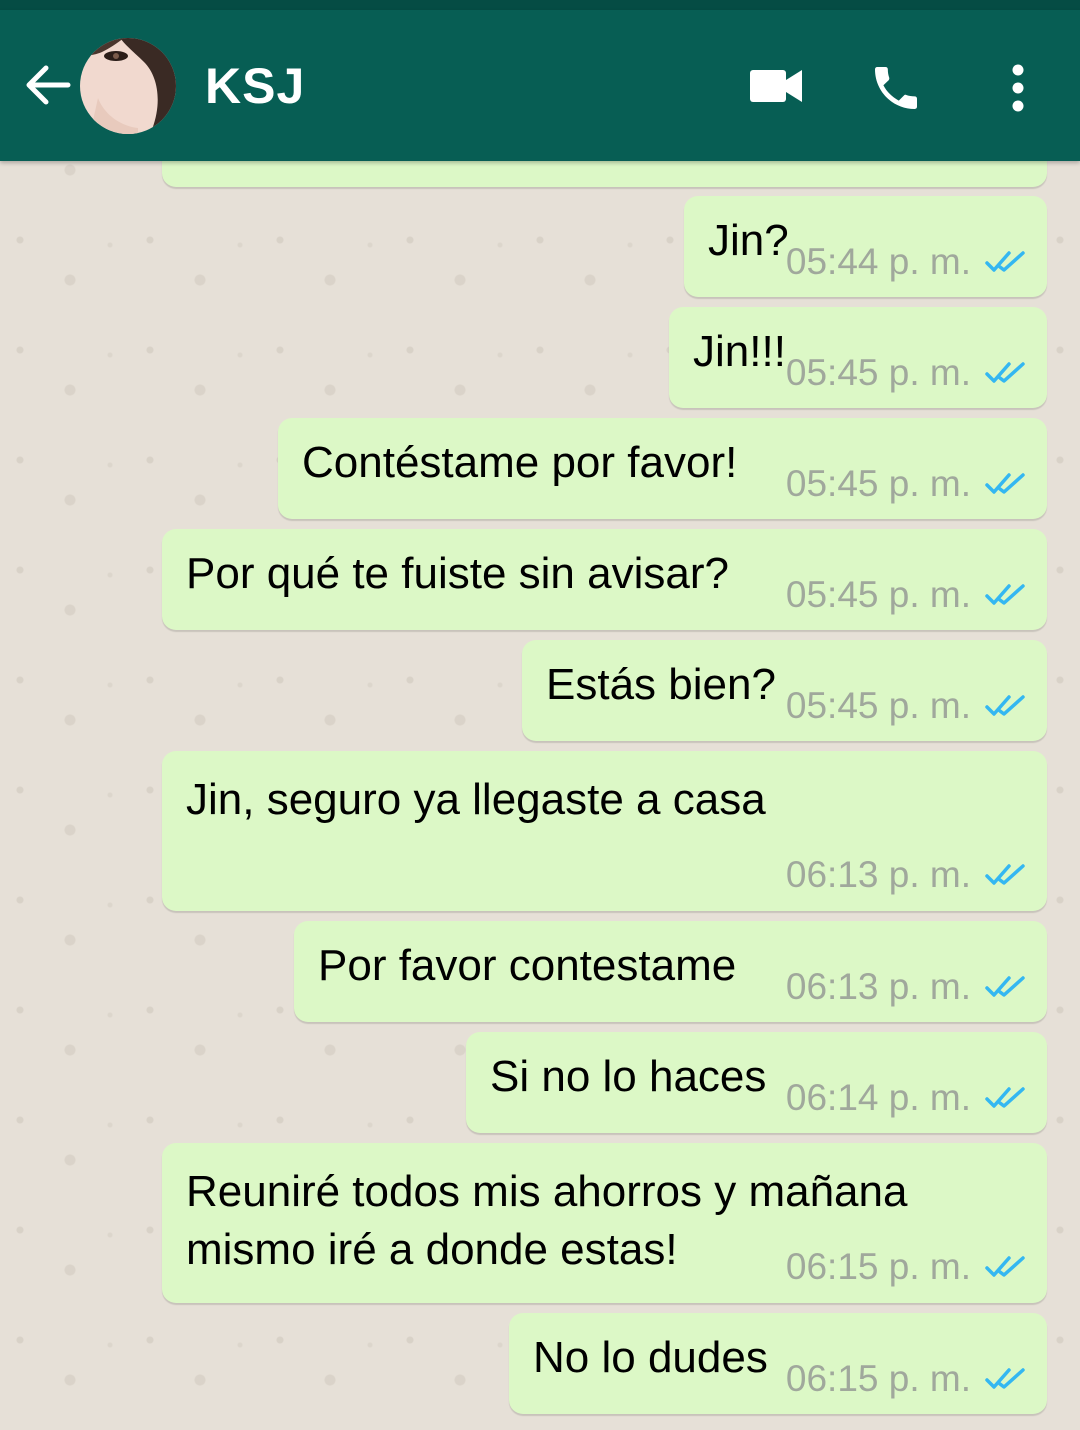 Image resolution: width=1080 pixels, height=1430 pixels. I want to click on message-text: Jin!!!, so click(739, 351).